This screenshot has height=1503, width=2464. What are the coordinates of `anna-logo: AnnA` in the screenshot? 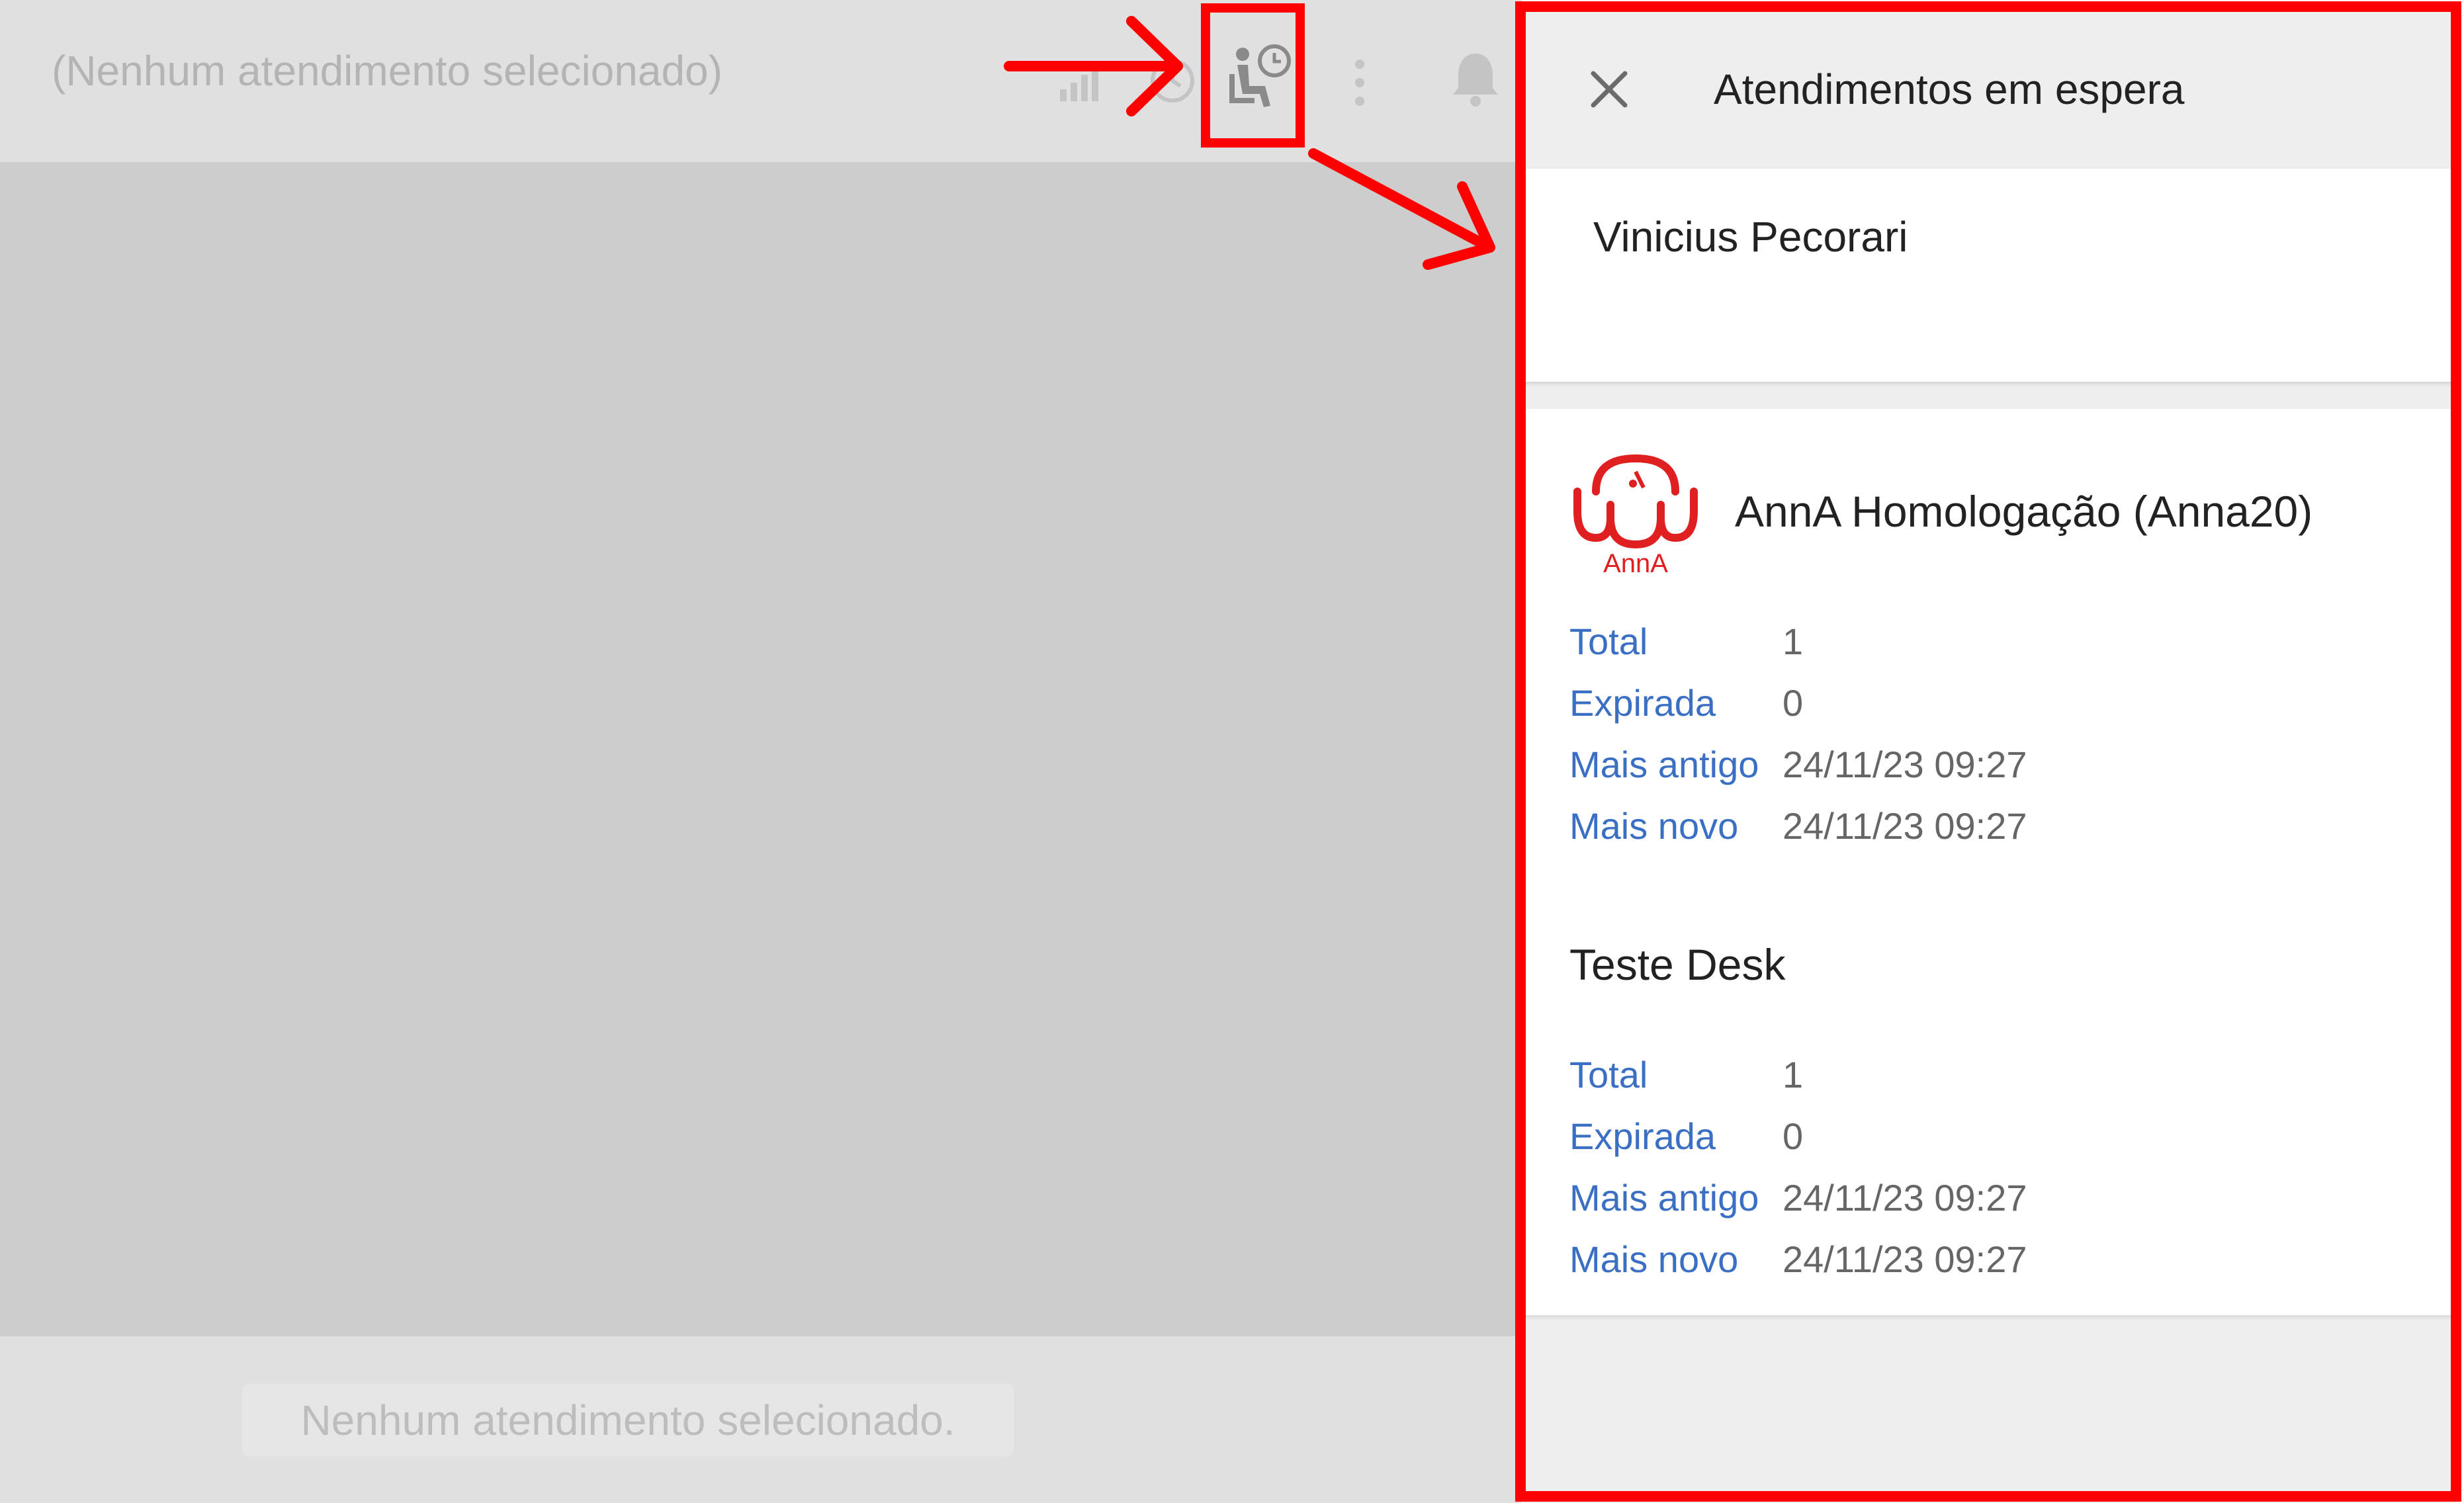 It's located at (1635, 511).